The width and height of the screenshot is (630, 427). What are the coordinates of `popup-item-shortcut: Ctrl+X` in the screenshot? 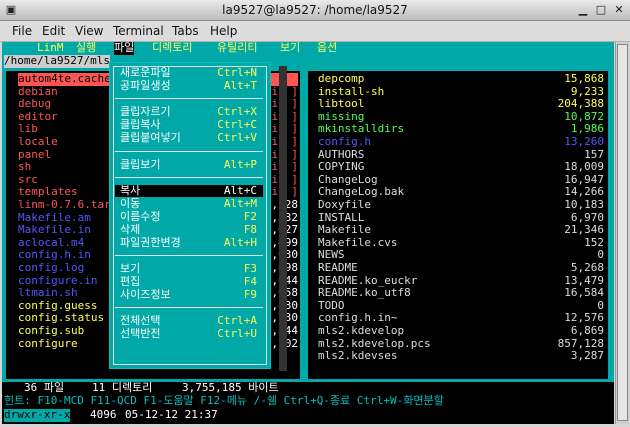 It's located at (237, 111).